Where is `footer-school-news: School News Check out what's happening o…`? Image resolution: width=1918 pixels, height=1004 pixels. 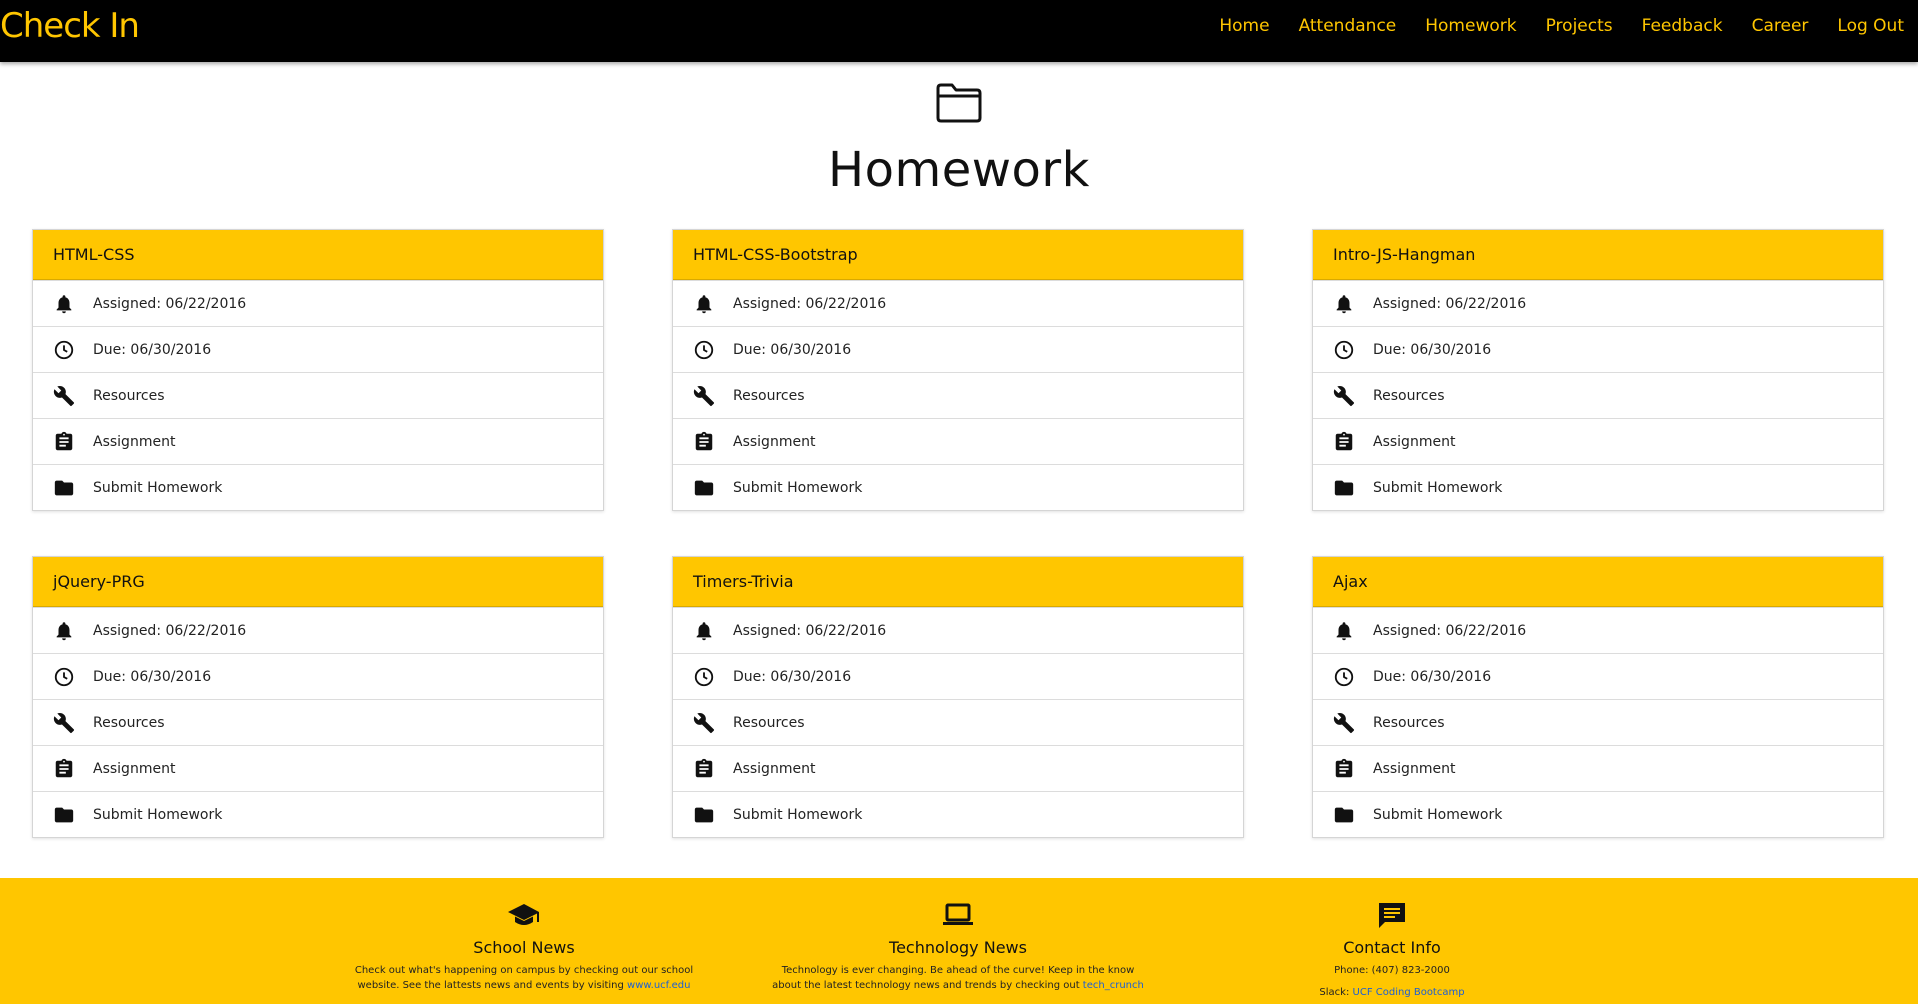 footer-school-news: School News Check out what's happening o… is located at coordinates (524, 946).